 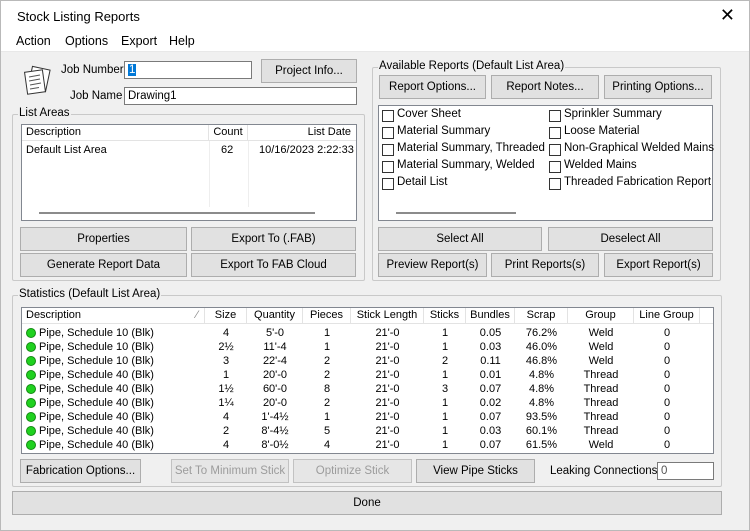 I want to click on cell-quantity: 60'-0, so click(x=275, y=389).